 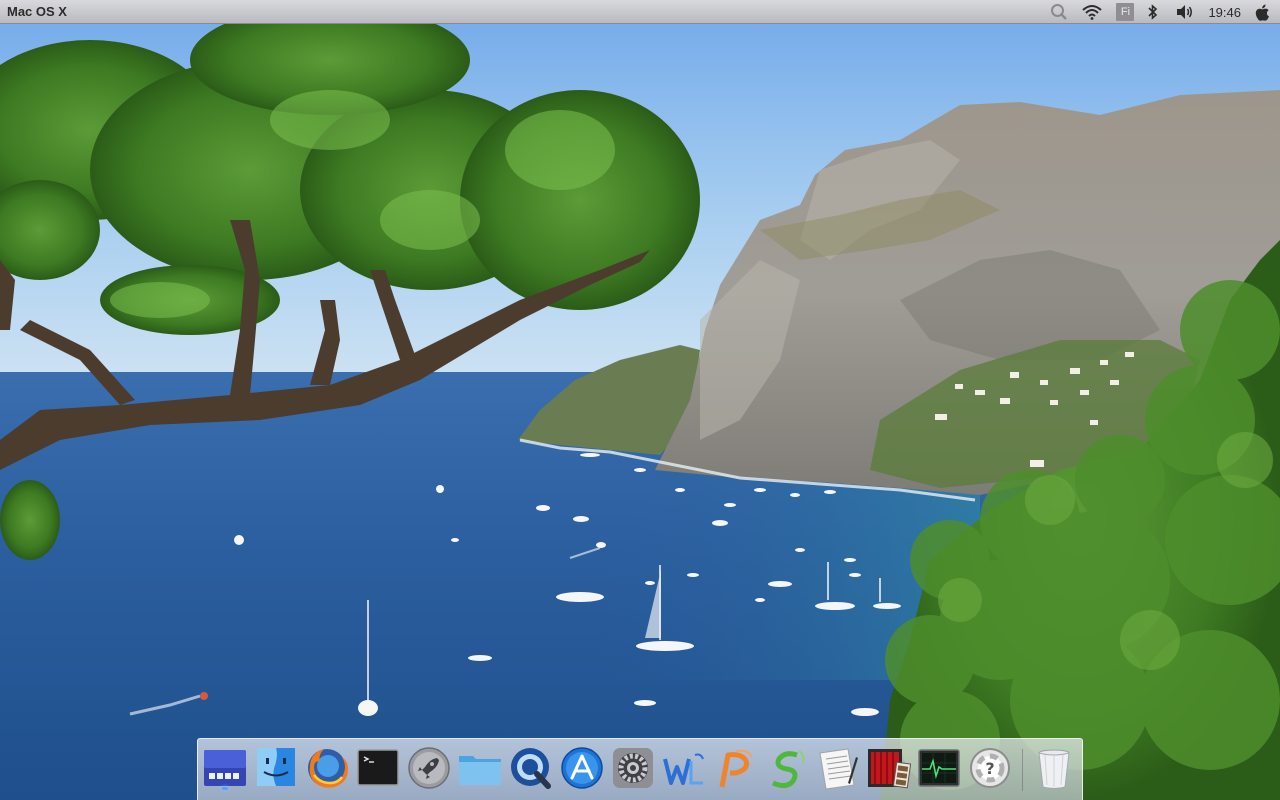 What do you see at coordinates (1092, 12) in the screenshot?
I see `wifi-icon` at bounding box center [1092, 12].